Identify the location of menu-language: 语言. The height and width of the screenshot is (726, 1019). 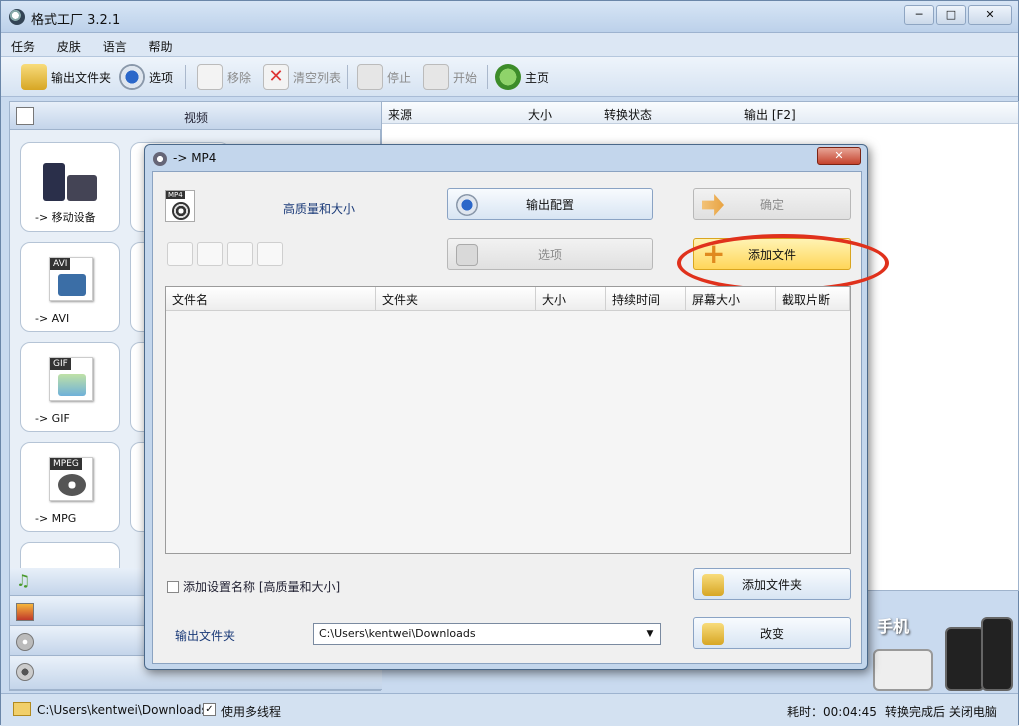
(114, 44).